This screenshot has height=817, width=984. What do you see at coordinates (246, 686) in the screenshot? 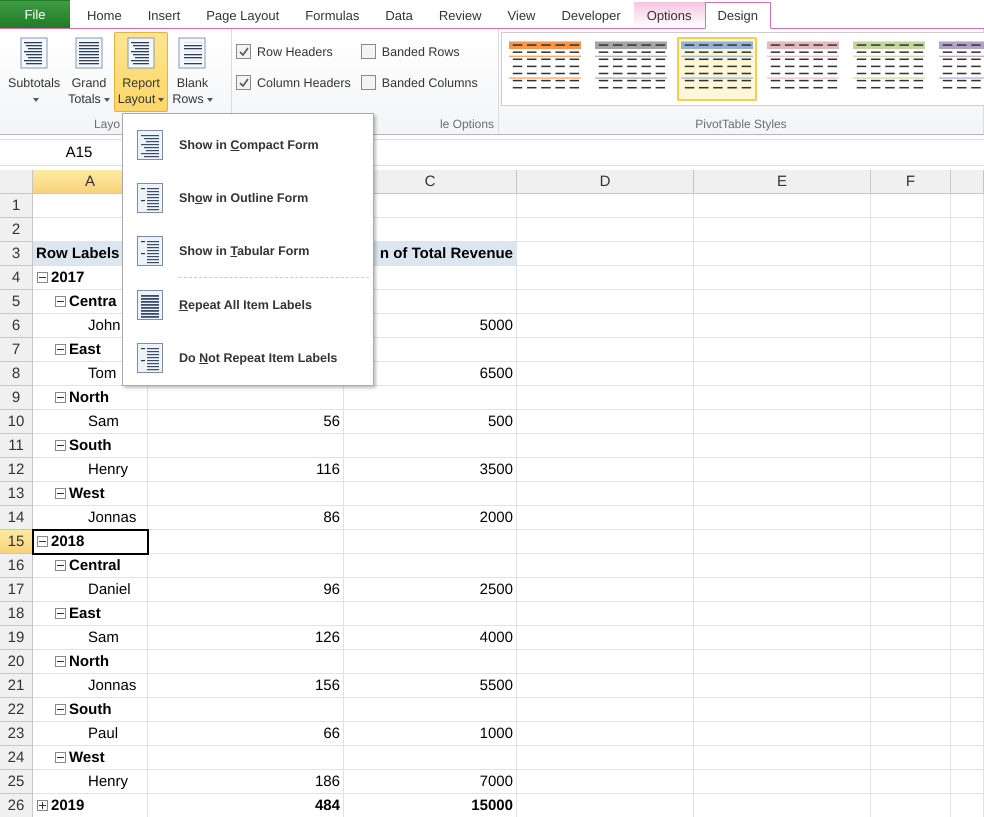
I see `table-cell: 156` at bounding box center [246, 686].